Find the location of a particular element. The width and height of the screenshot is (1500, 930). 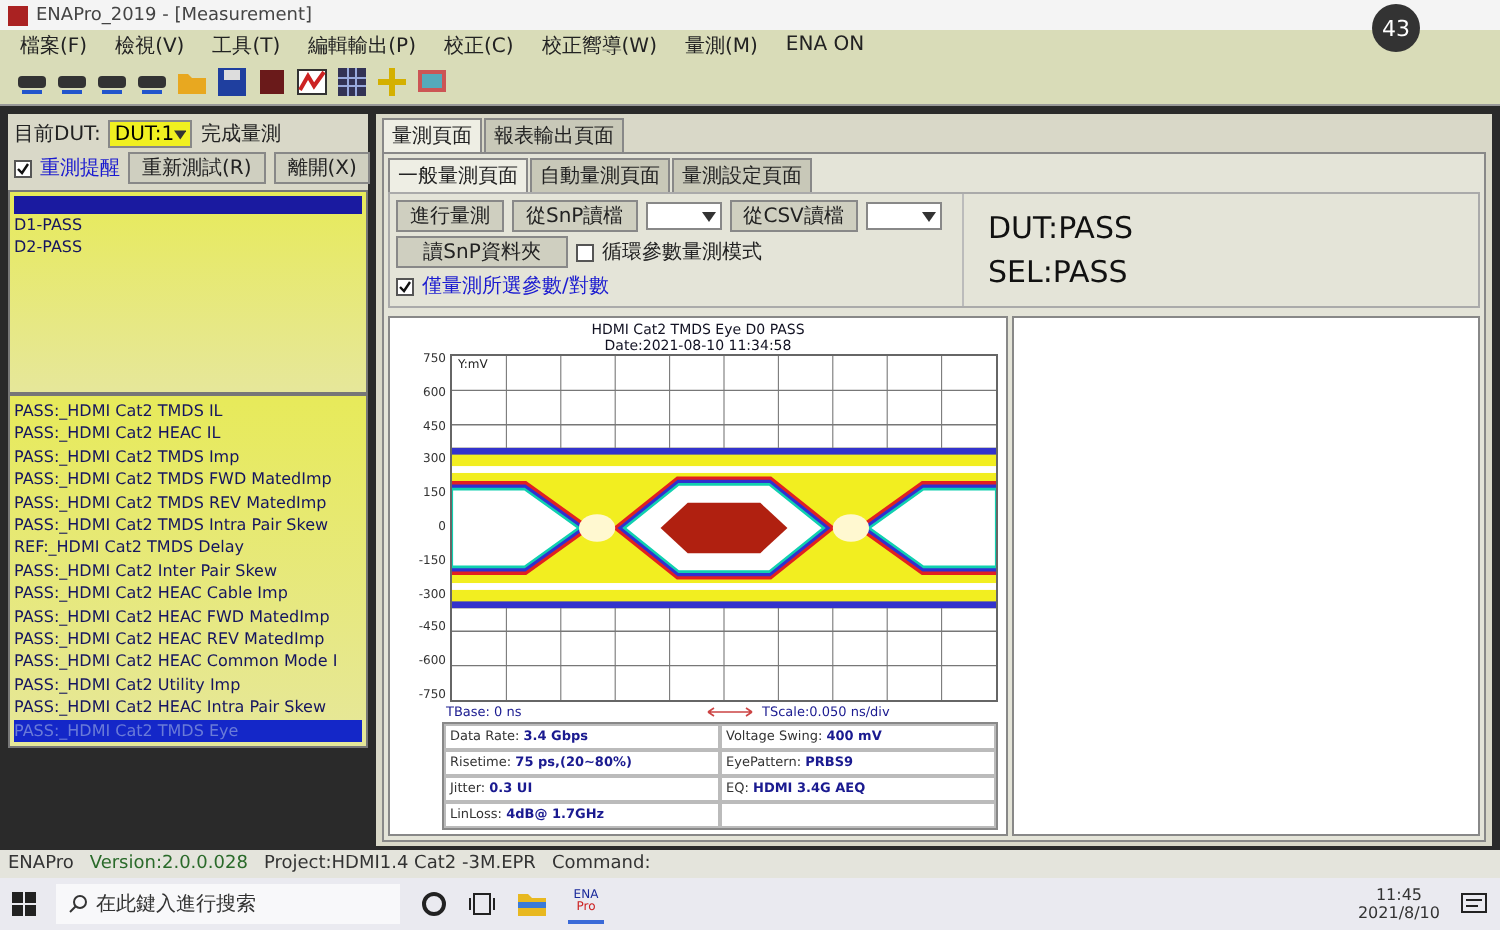

tab: 量測頁面 is located at coordinates (432, 135).